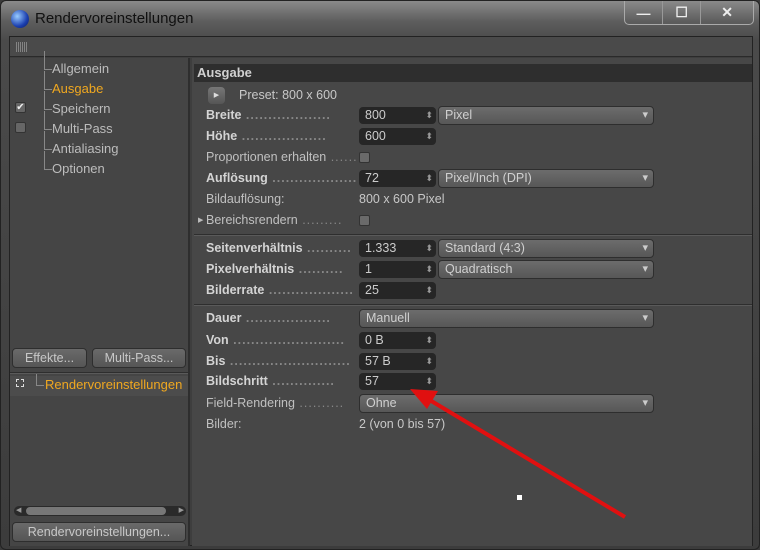 The width and height of the screenshot is (760, 550). Describe the element at coordinates (526, 458) in the screenshot. I see `arrow-shaft` at that location.